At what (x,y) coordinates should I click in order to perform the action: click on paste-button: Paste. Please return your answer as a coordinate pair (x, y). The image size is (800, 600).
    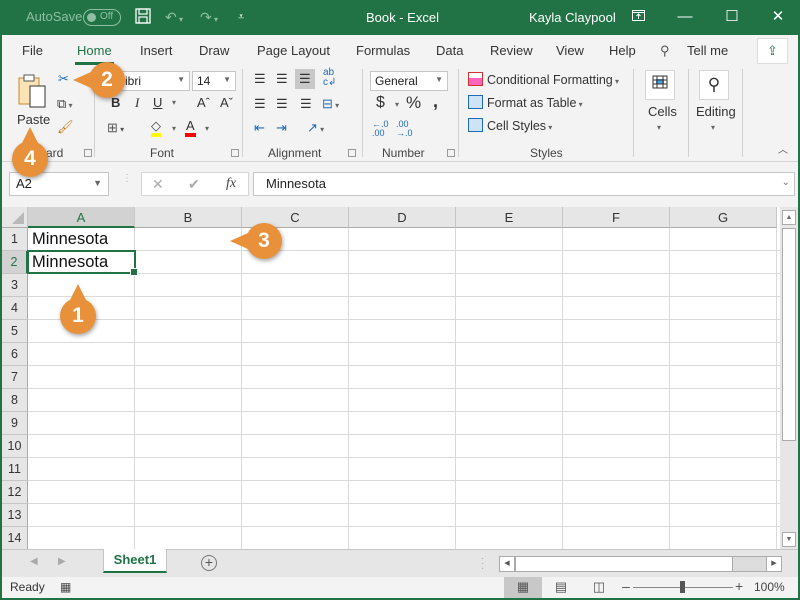
    Looking at the image, I should click on (32, 101).